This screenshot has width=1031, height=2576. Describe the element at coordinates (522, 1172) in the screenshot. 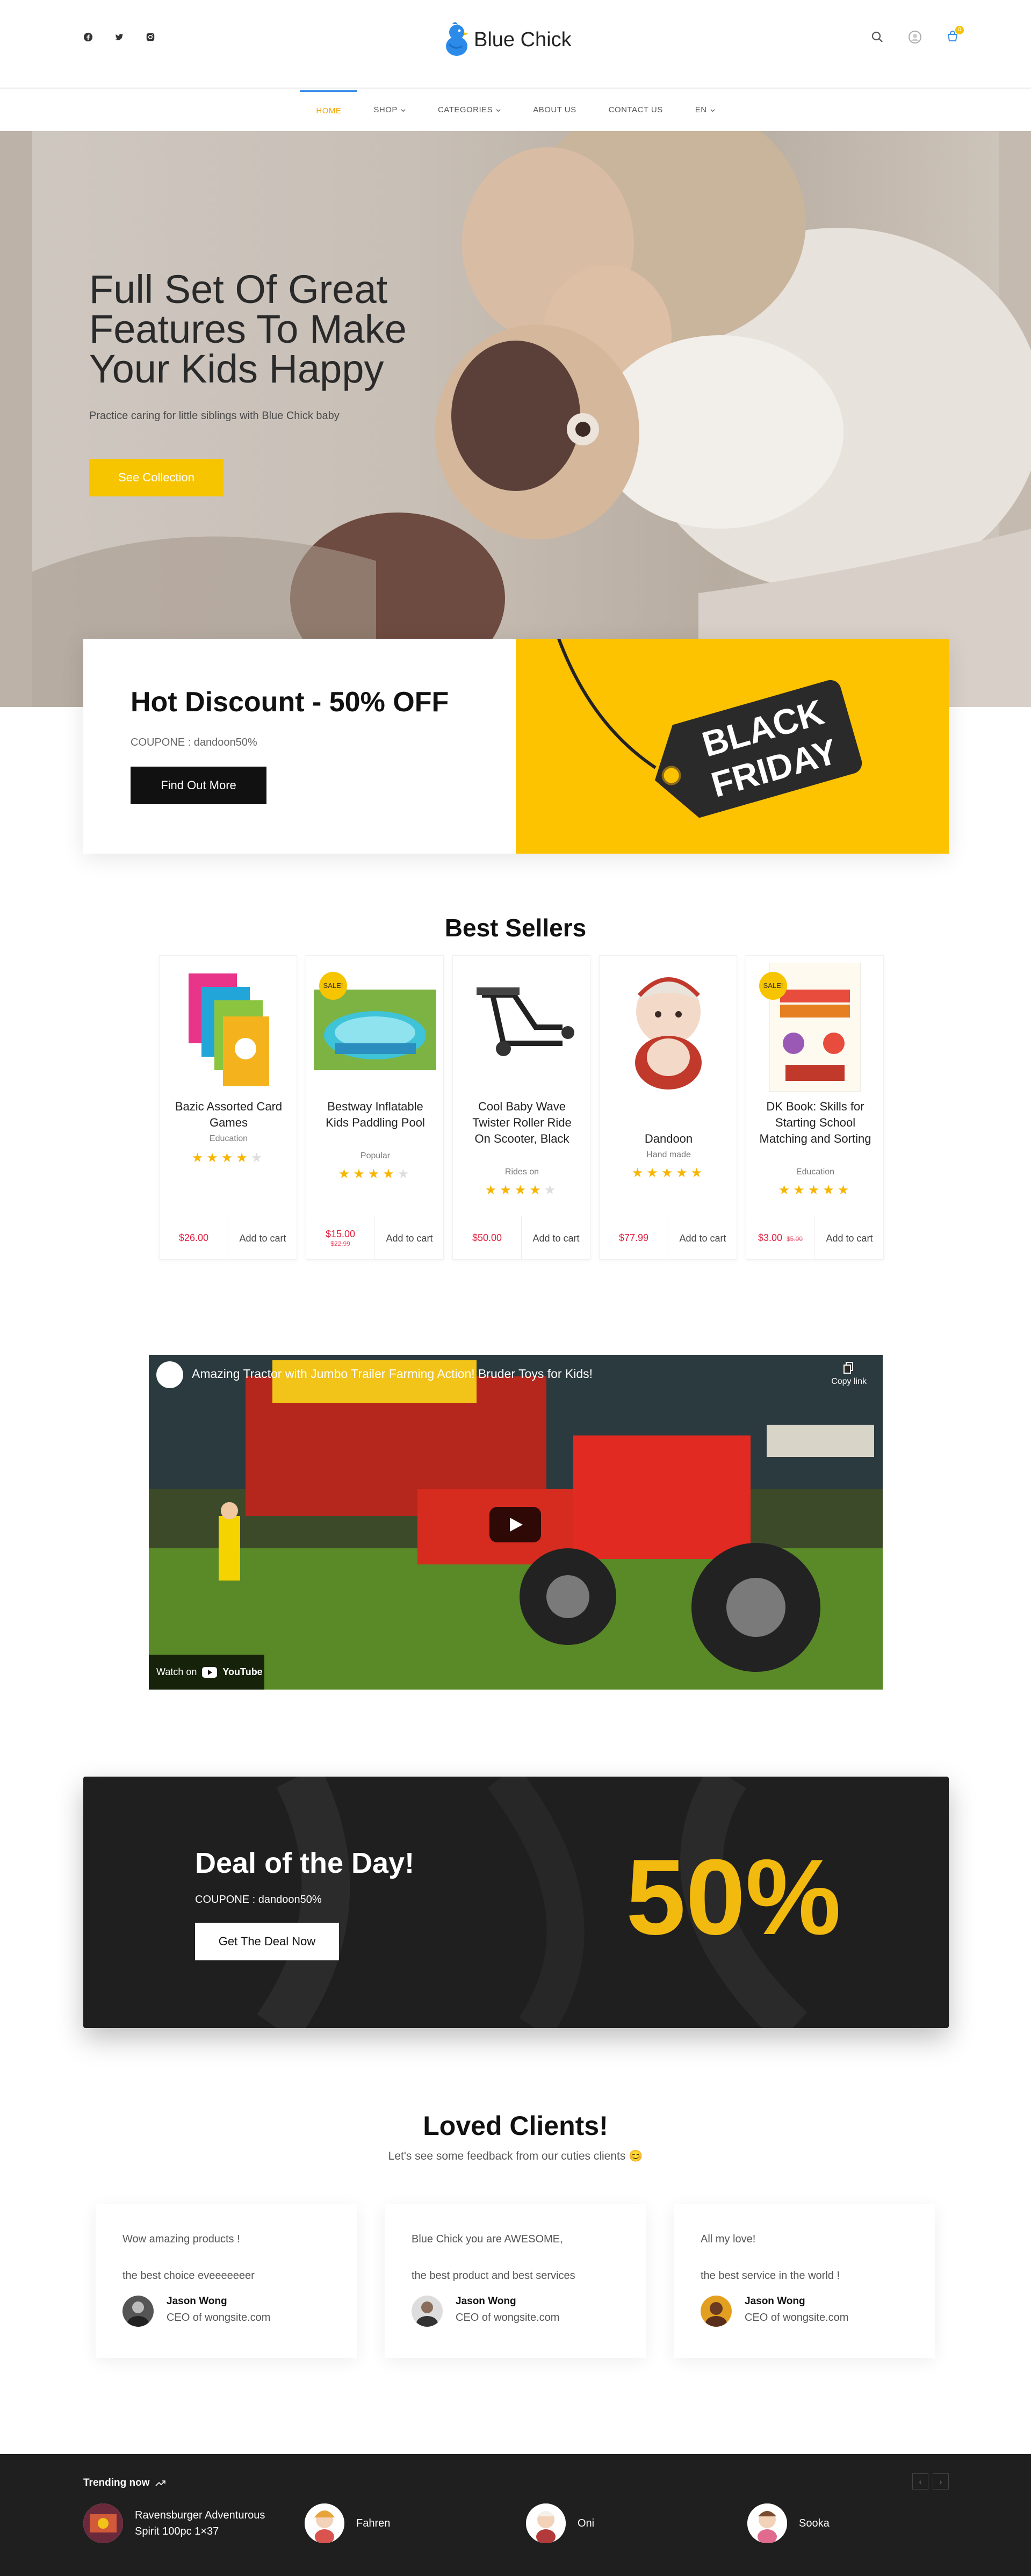

I see `product-category: Rides on` at that location.